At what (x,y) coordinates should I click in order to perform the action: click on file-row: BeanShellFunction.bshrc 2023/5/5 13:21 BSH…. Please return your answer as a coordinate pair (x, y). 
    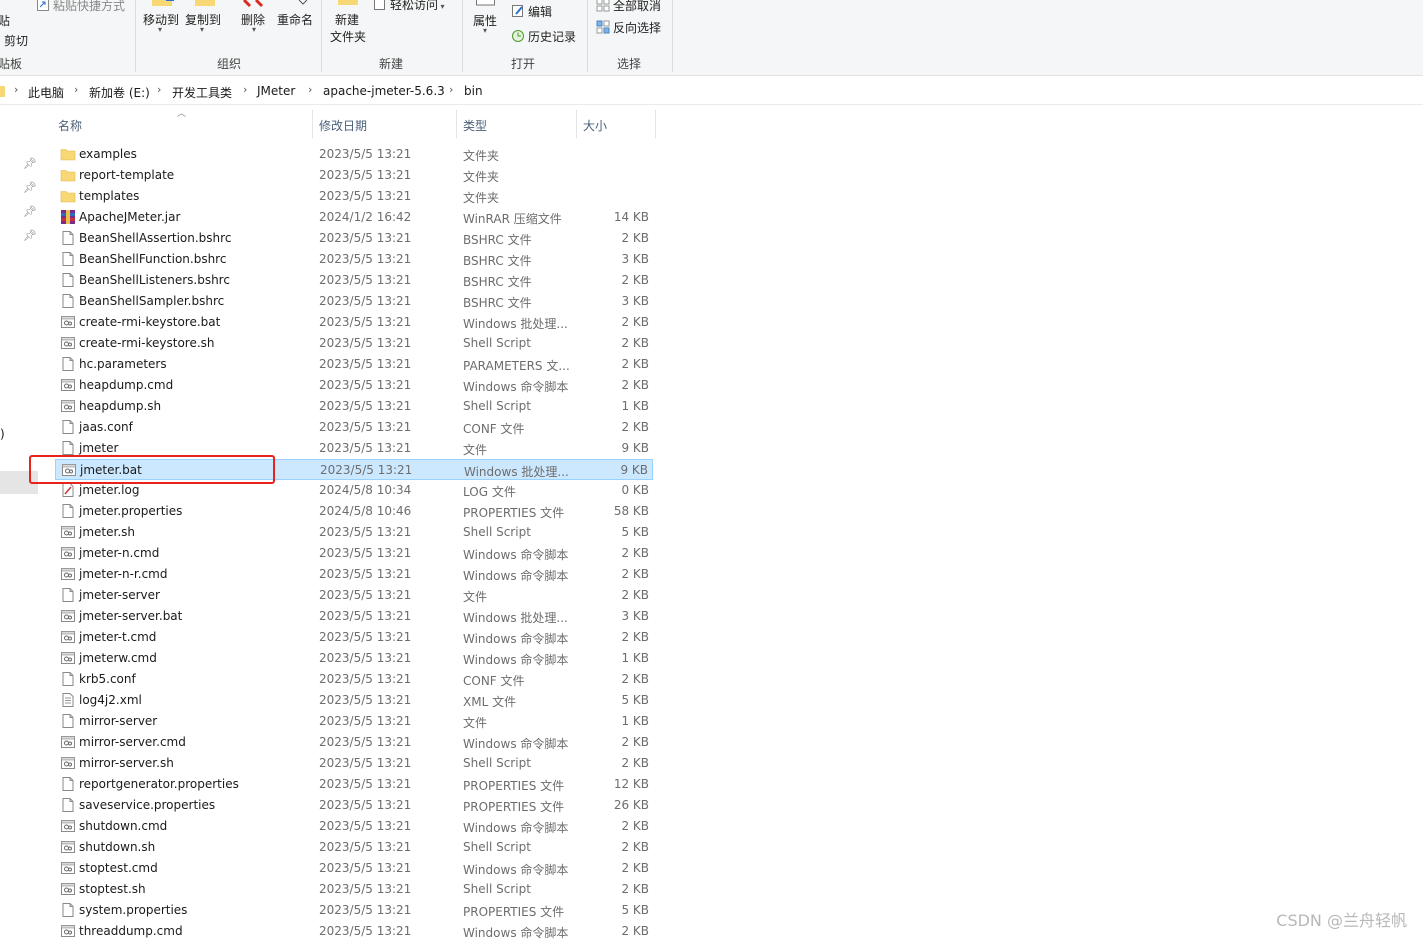
    Looking at the image, I should click on (354, 259).